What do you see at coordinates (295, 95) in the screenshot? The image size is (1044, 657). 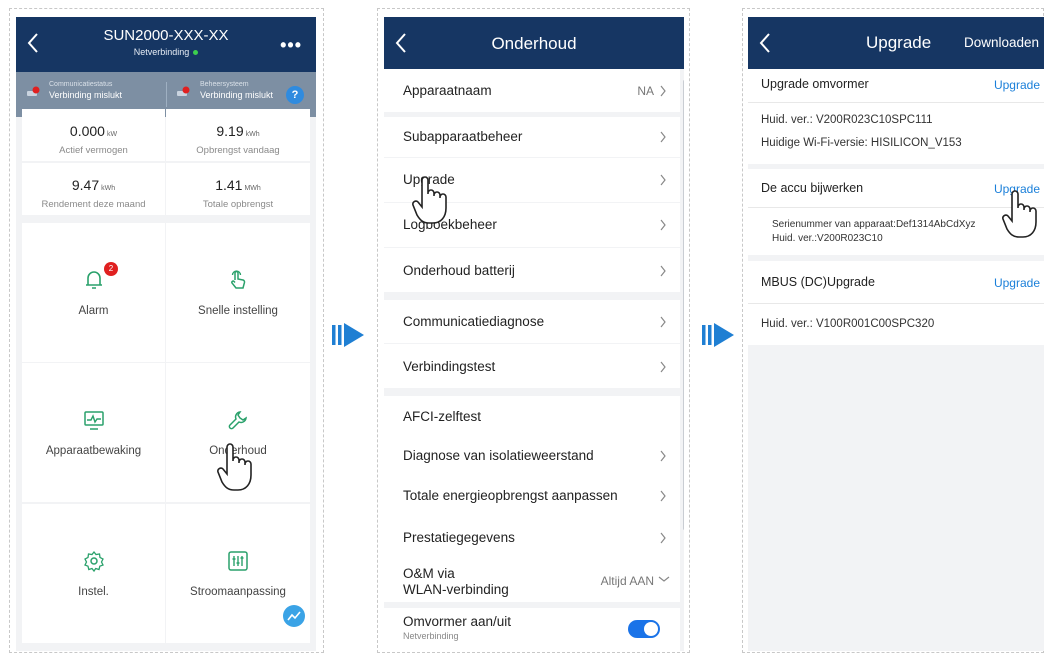 I see `help-button: ?` at bounding box center [295, 95].